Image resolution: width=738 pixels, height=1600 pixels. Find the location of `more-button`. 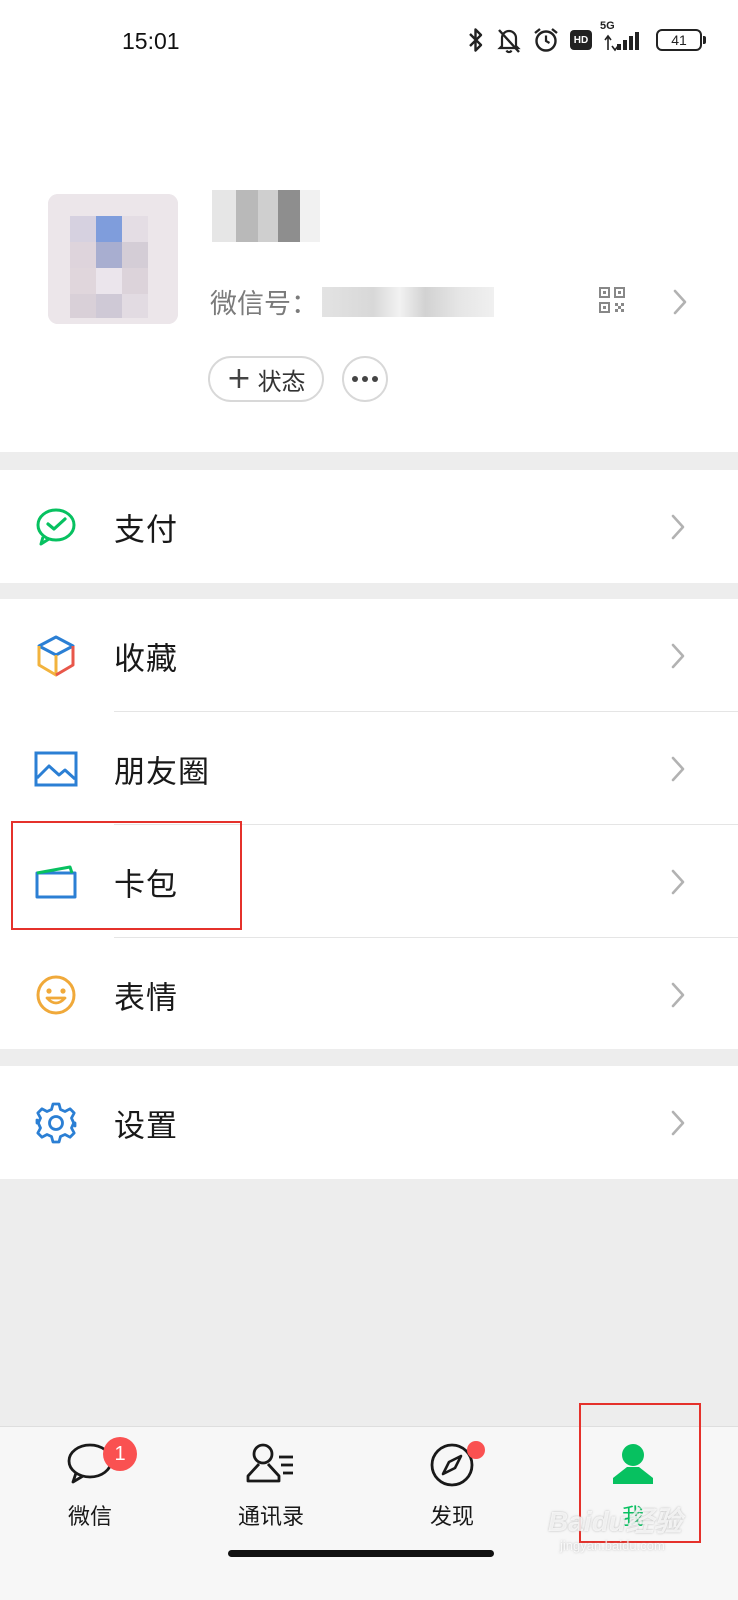

more-button is located at coordinates (365, 379).